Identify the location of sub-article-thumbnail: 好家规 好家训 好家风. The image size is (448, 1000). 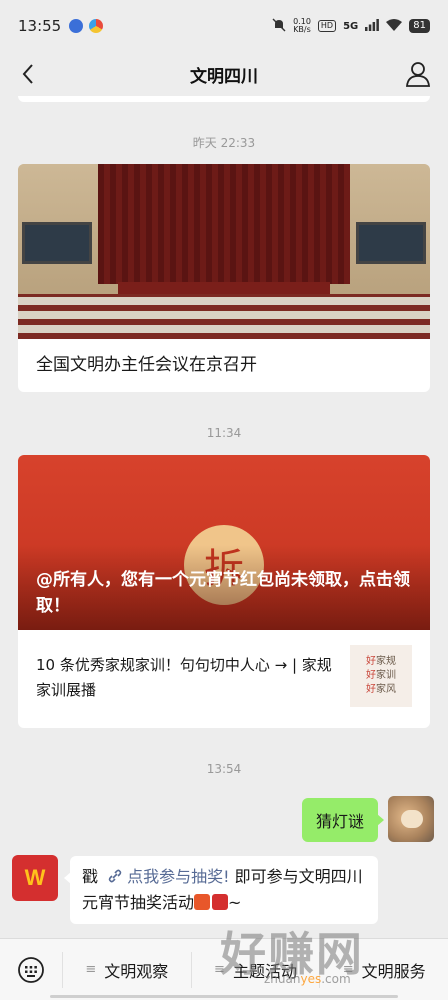
(381, 676).